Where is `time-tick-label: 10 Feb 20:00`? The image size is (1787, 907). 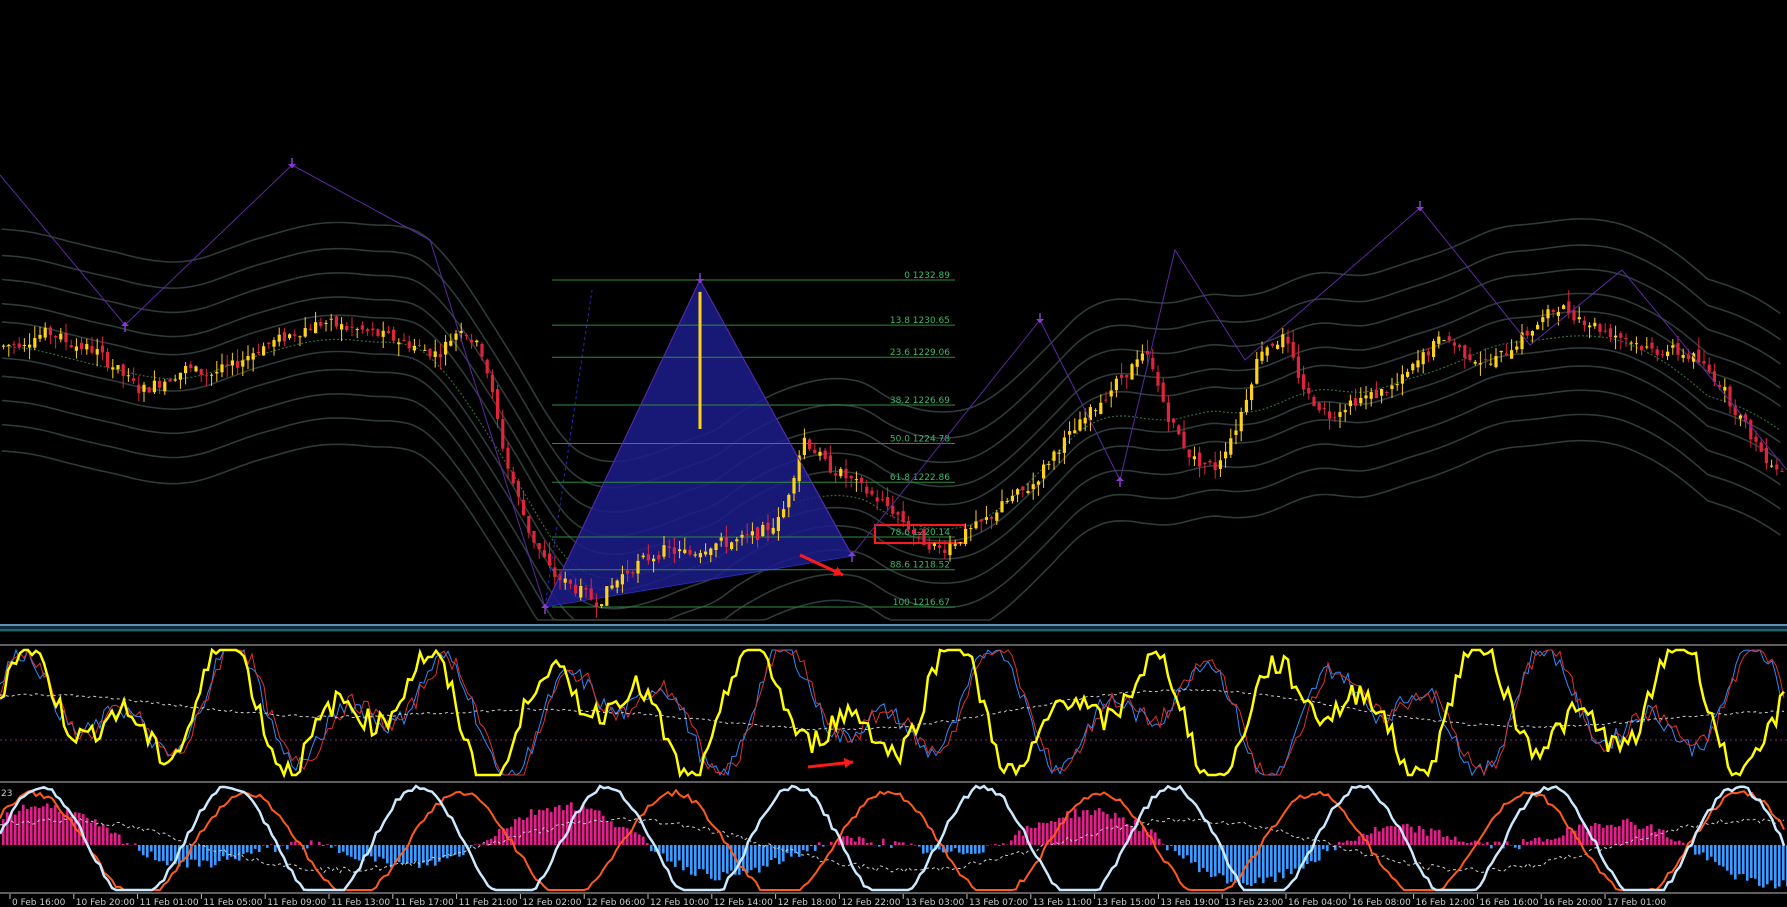 time-tick-label: 10 Feb 20:00 is located at coordinates (105, 902).